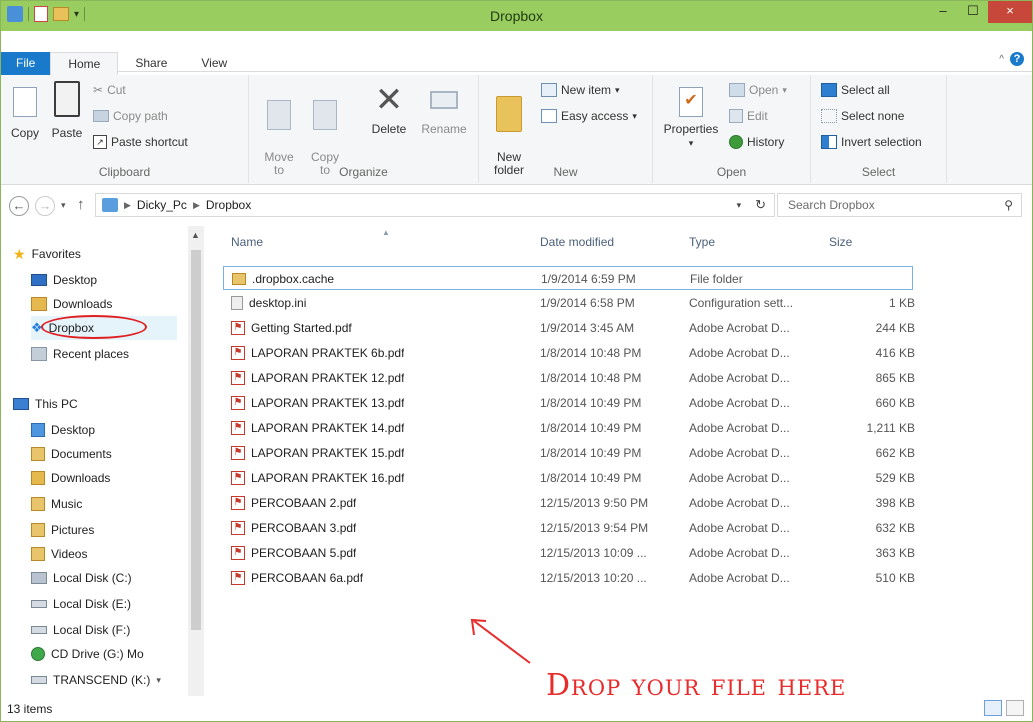 This screenshot has height=722, width=1033. Describe the element at coordinates (19, 206) in the screenshot. I see `back-button: ←` at that location.